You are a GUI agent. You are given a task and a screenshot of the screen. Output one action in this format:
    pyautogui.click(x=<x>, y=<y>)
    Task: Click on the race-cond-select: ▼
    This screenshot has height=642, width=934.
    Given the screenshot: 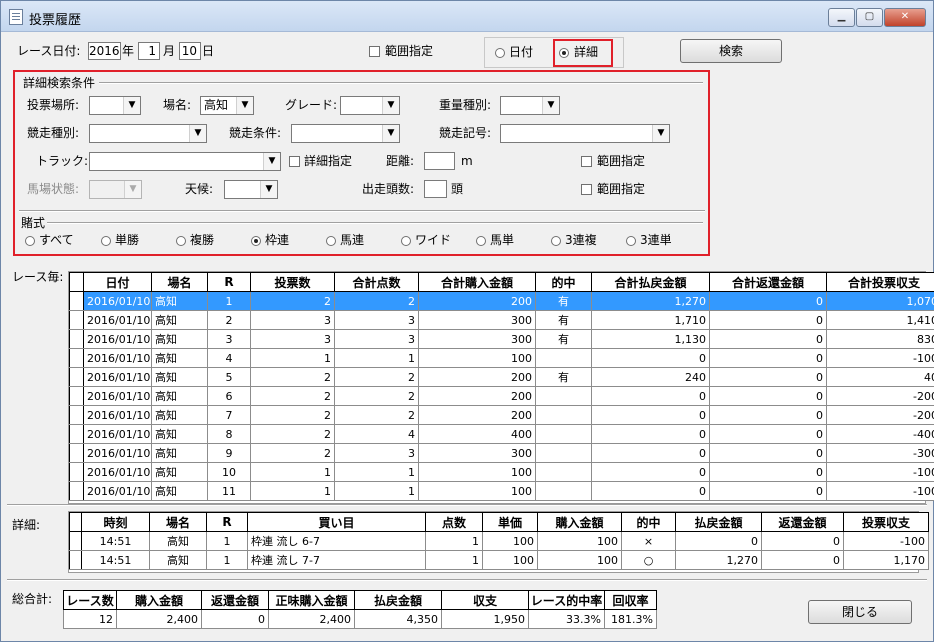 What is the action you would take?
    pyautogui.click(x=345, y=133)
    